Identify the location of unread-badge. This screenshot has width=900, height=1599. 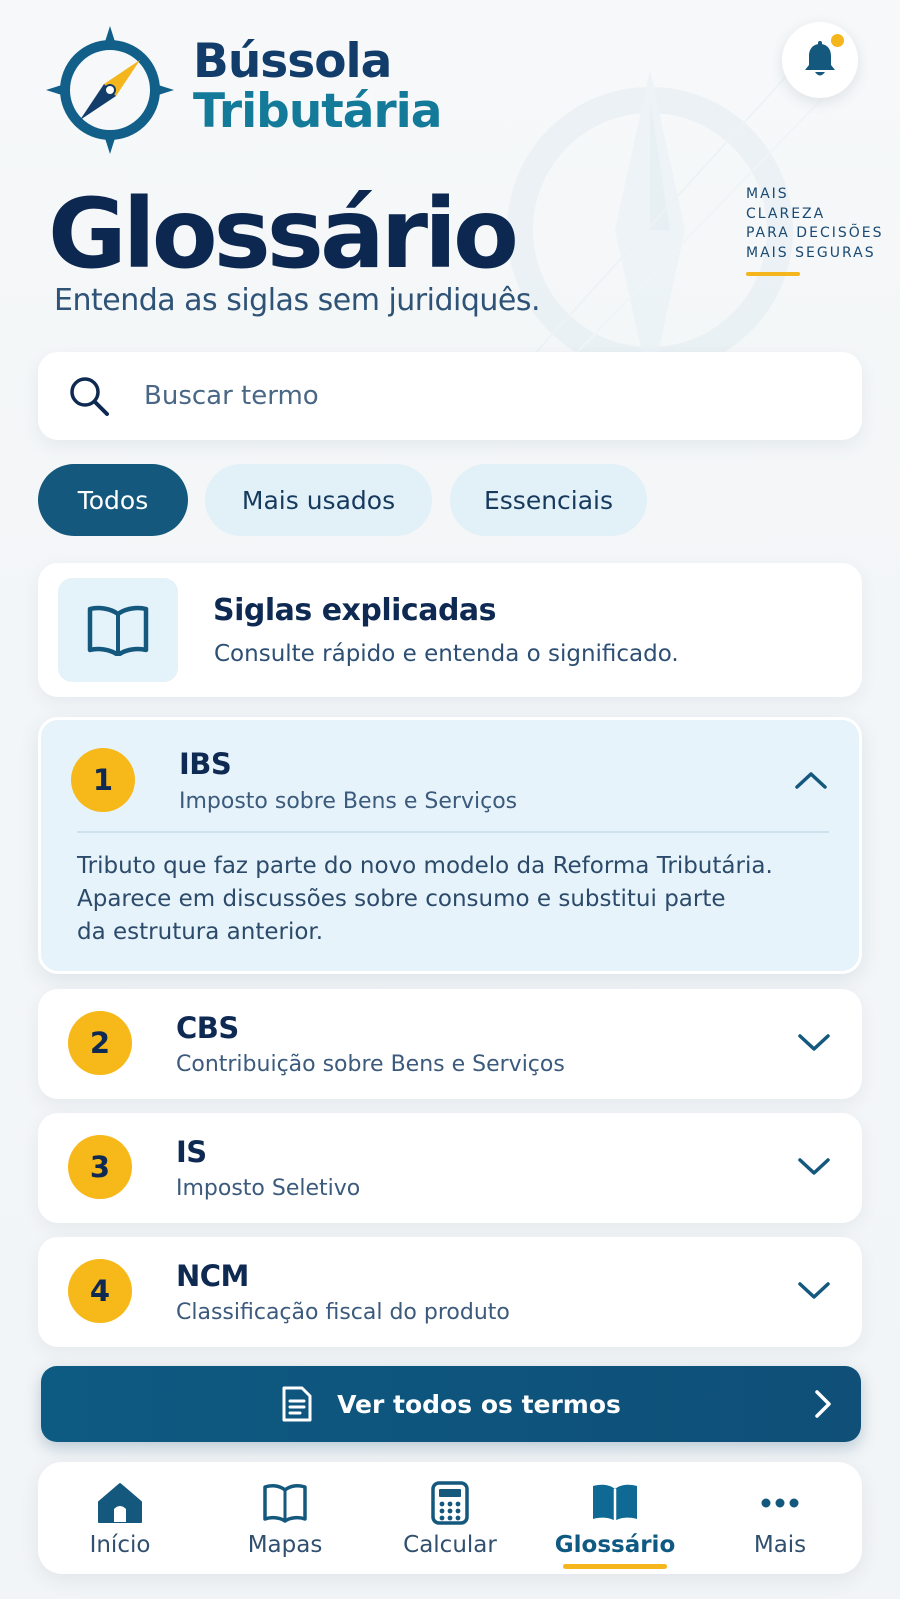
(837, 40).